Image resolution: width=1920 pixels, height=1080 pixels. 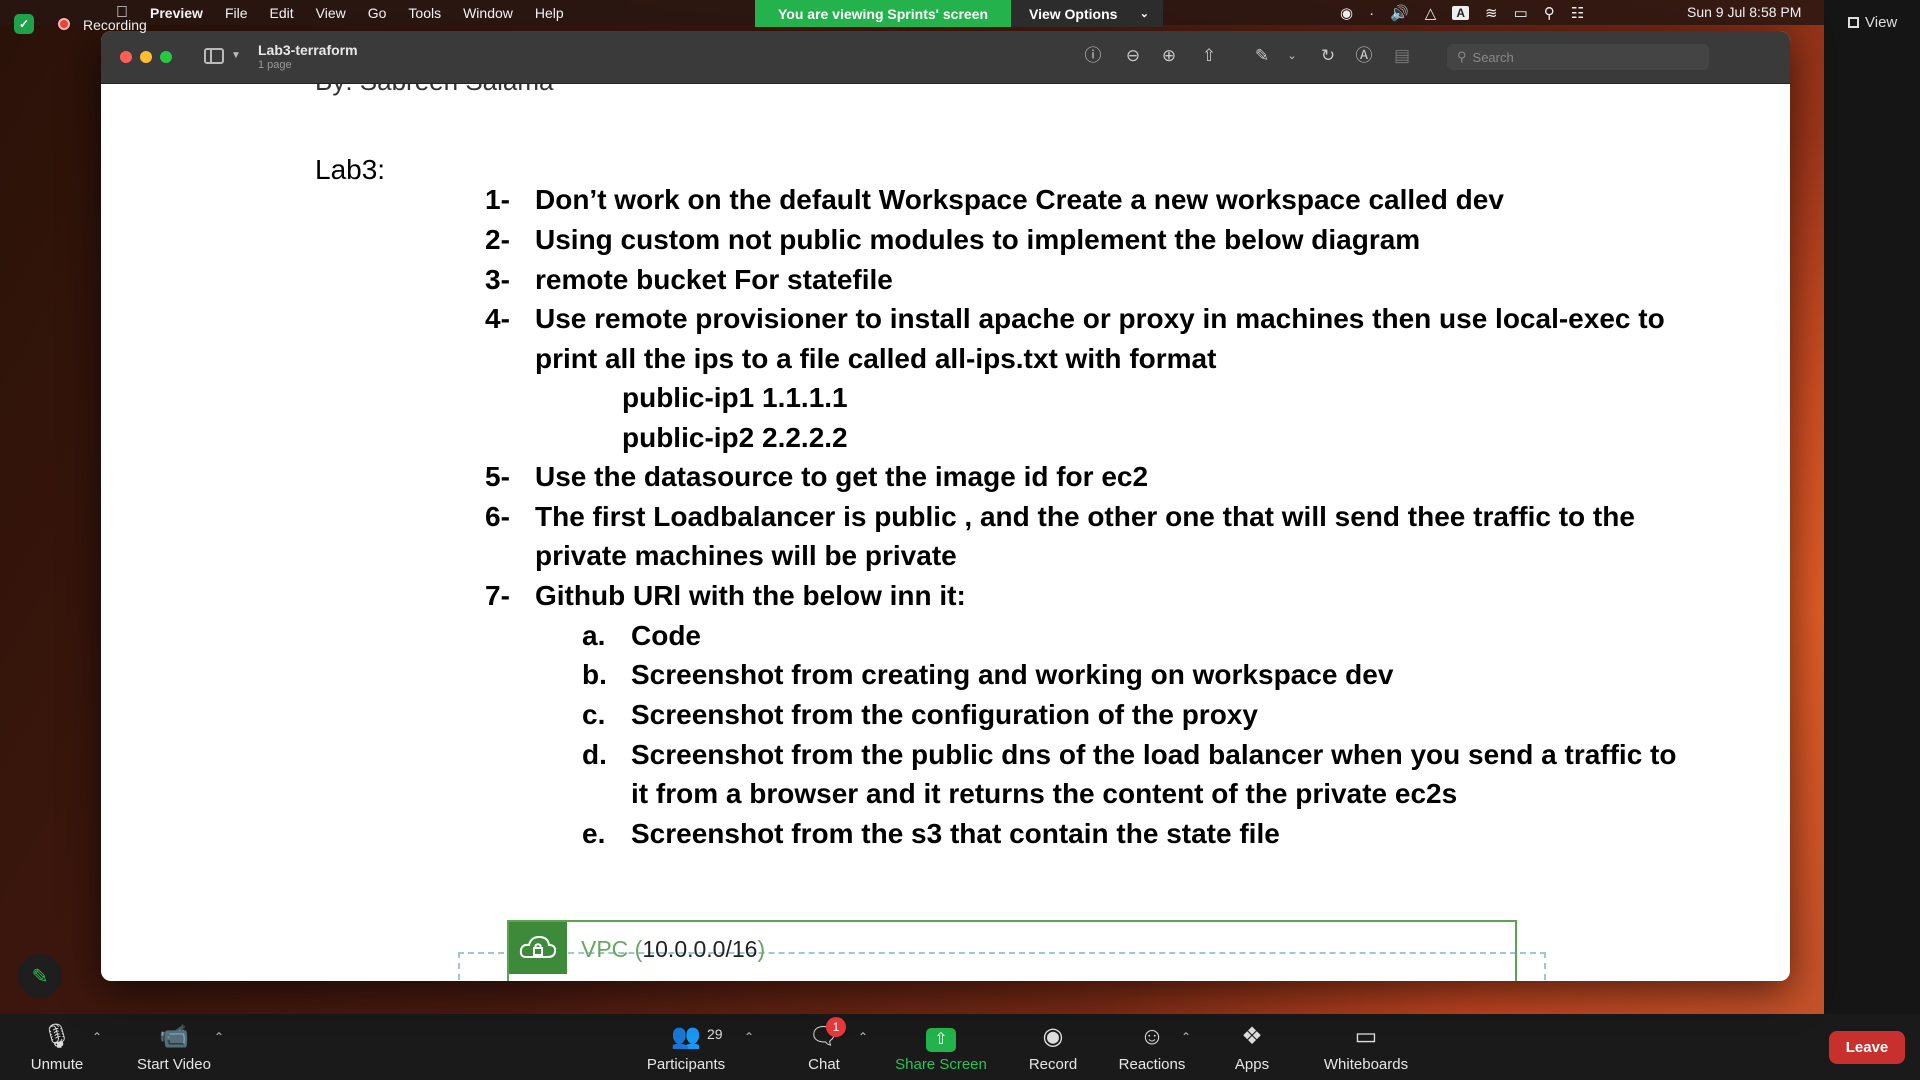 What do you see at coordinates (750, 595) in the screenshot?
I see `requirement-text: Github URl with the below inn it:` at bounding box center [750, 595].